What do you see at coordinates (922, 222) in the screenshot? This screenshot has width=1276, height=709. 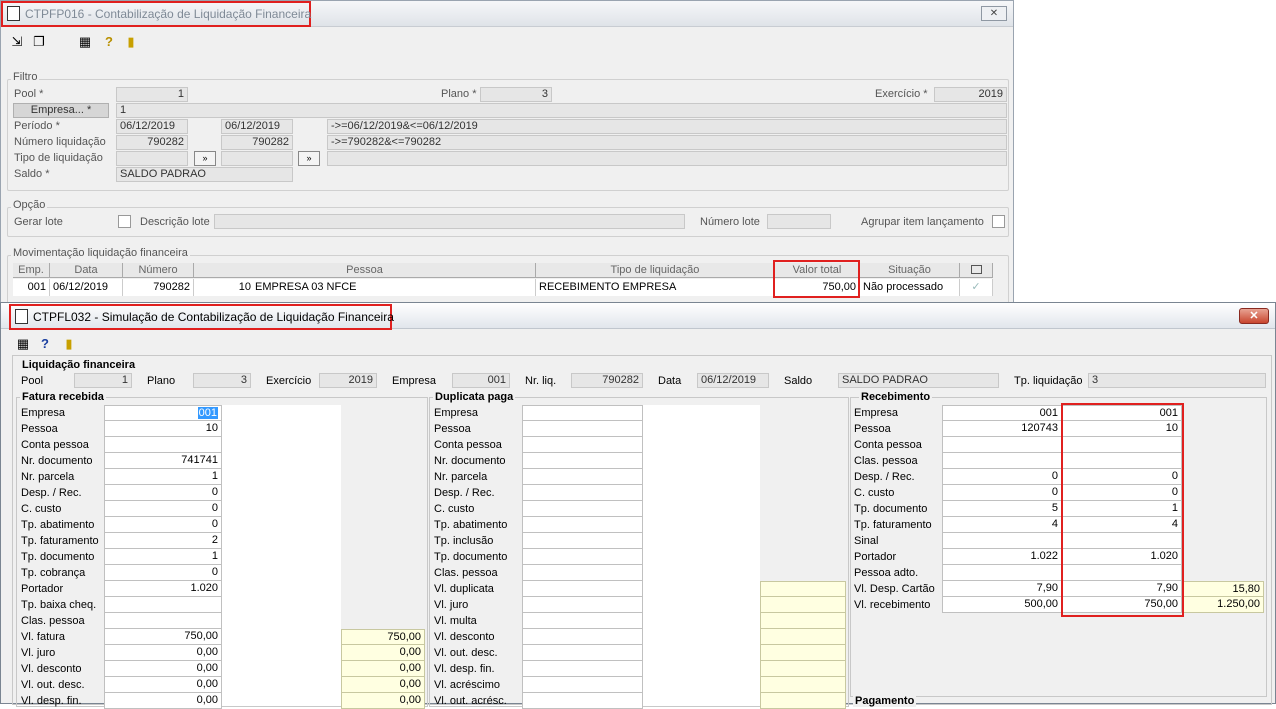 I see `agrupar-label: Agrupar item lançamento` at bounding box center [922, 222].